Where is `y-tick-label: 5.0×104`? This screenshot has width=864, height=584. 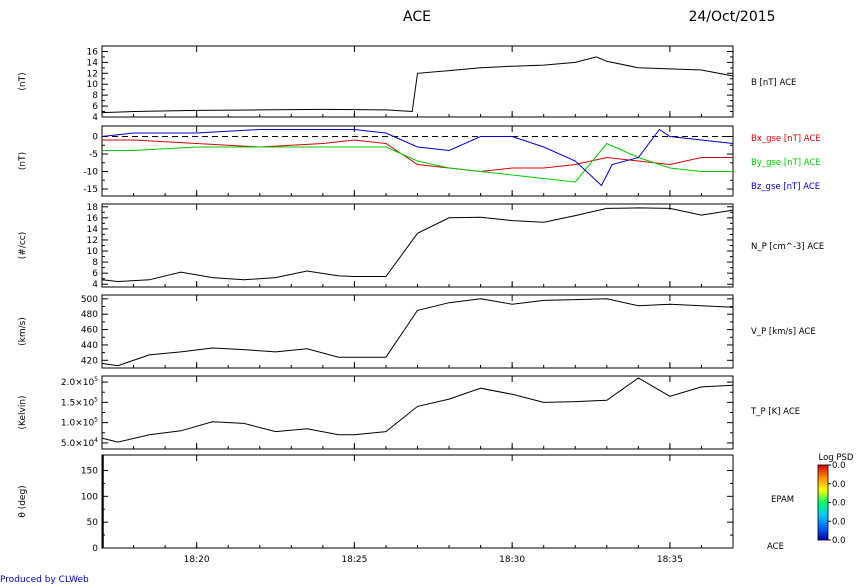 y-tick-label: 5.0×104 is located at coordinates (79, 443).